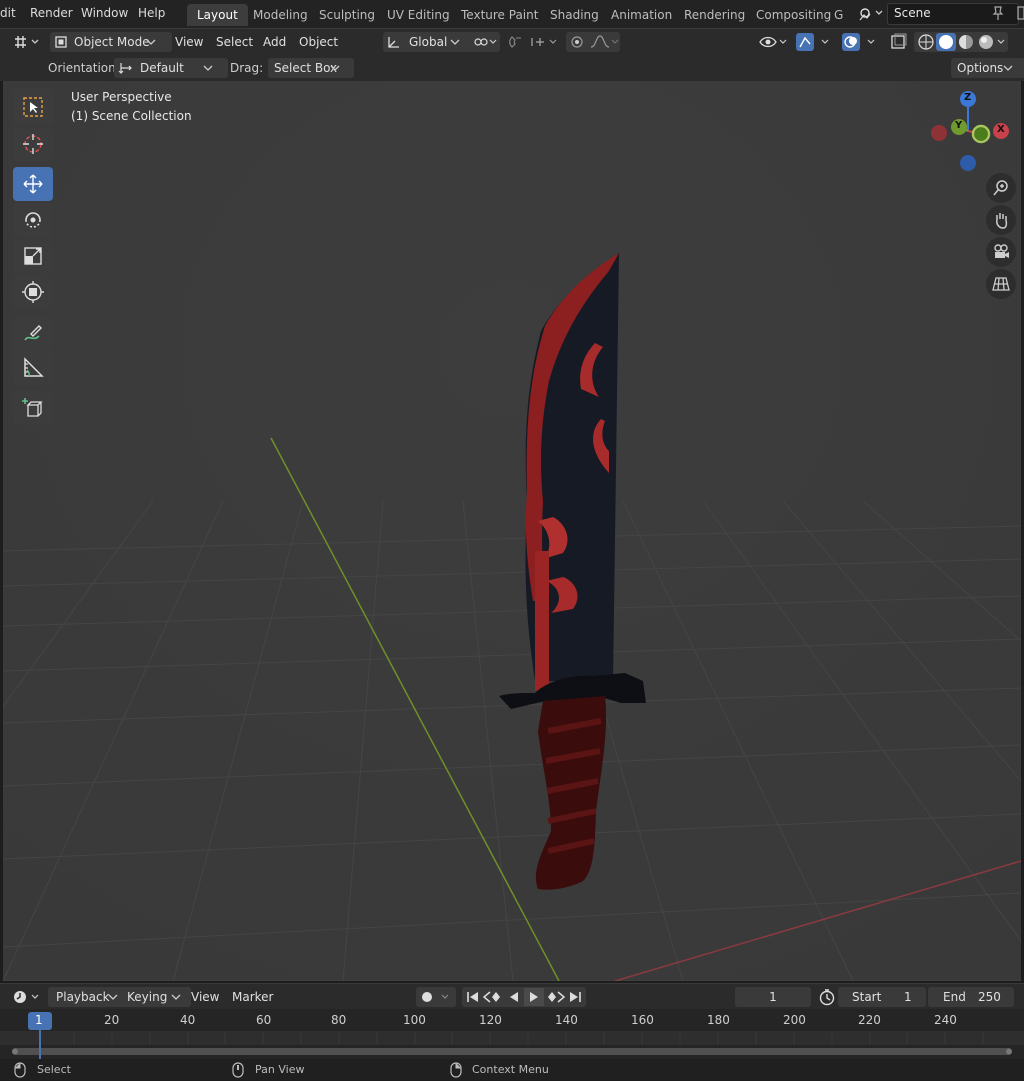 The height and width of the screenshot is (1081, 1024). I want to click on end-frame-field: End 250, so click(971, 997).